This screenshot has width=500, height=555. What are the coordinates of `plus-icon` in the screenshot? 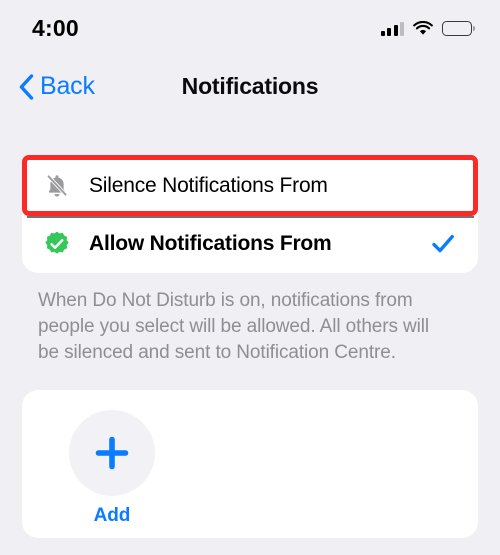 It's located at (112, 453).